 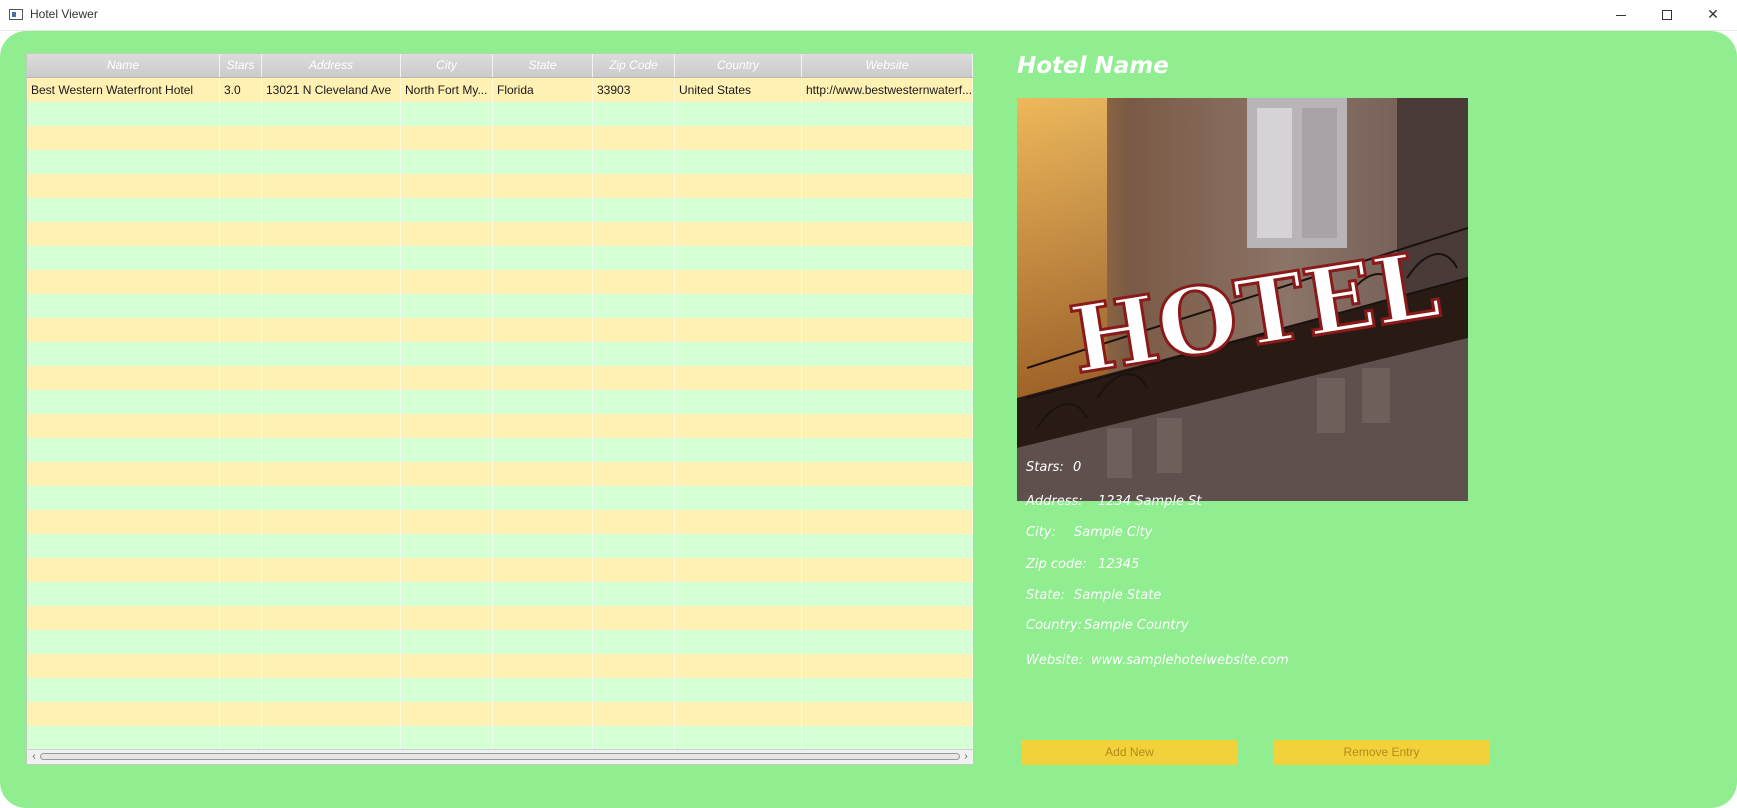 I want to click on add-new-button: Add New, so click(x=1129, y=752).